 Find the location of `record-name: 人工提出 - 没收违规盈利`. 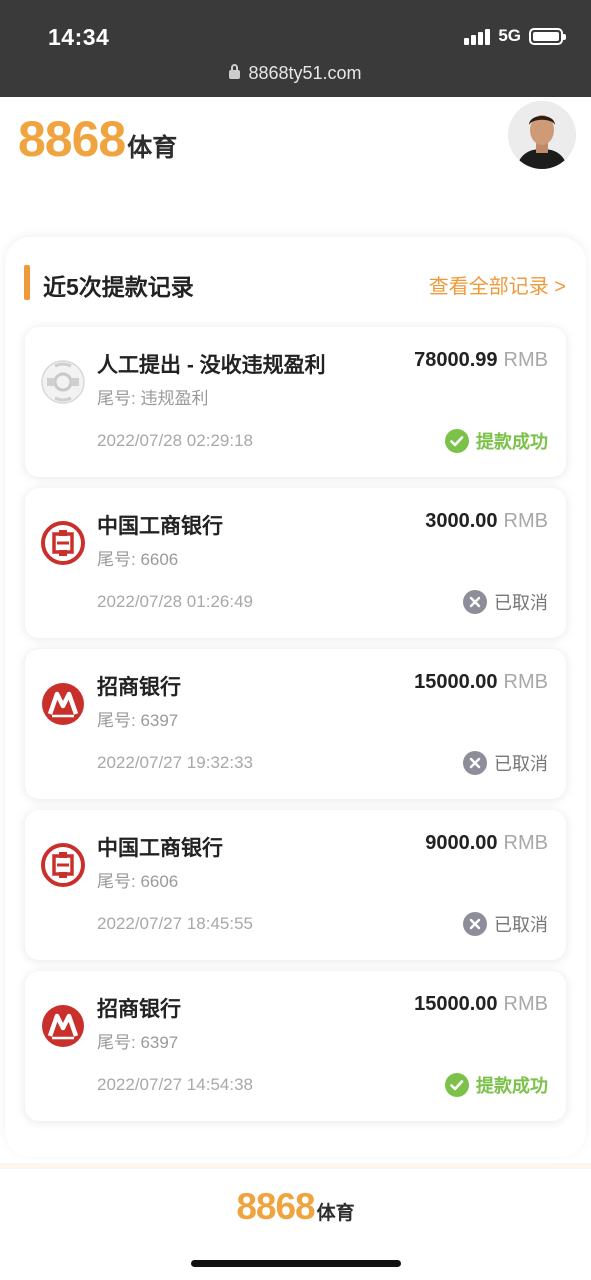

record-name: 人工提出 - 没收违规盈利 is located at coordinates (211, 365).